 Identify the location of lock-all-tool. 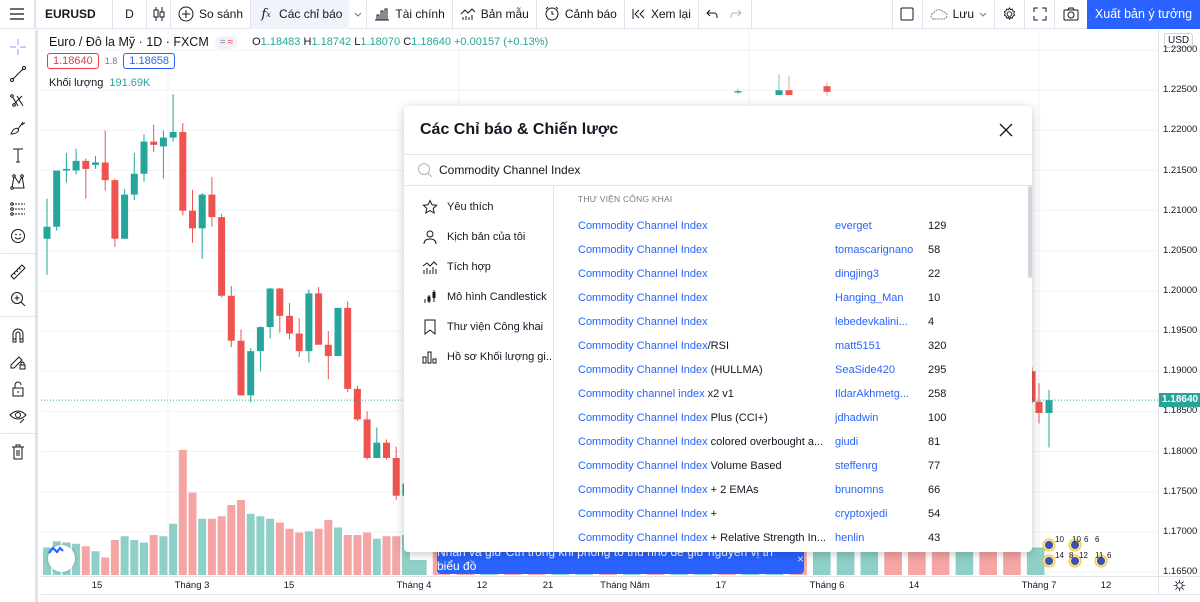
(18, 388).